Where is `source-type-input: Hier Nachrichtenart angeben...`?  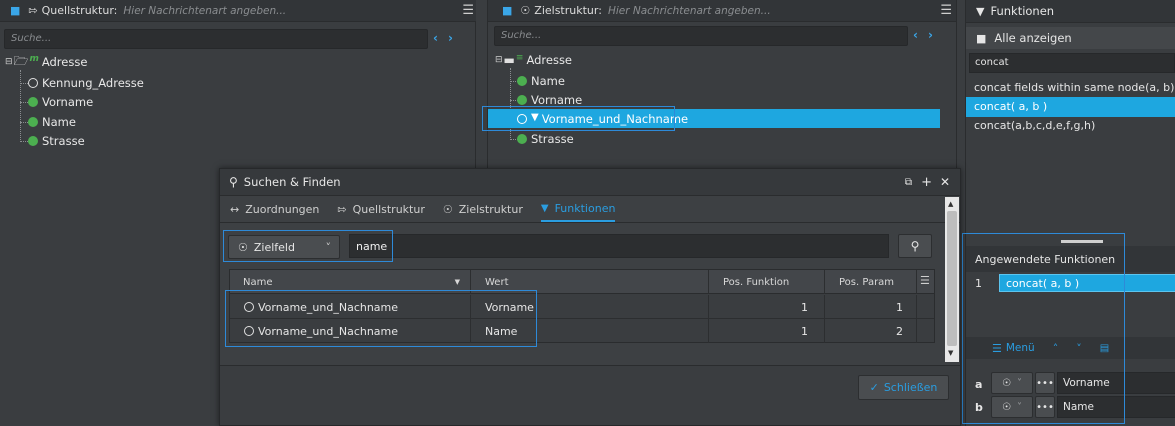
source-type-input: Hier Nachrichtenart angeben... is located at coordinates (204, 11).